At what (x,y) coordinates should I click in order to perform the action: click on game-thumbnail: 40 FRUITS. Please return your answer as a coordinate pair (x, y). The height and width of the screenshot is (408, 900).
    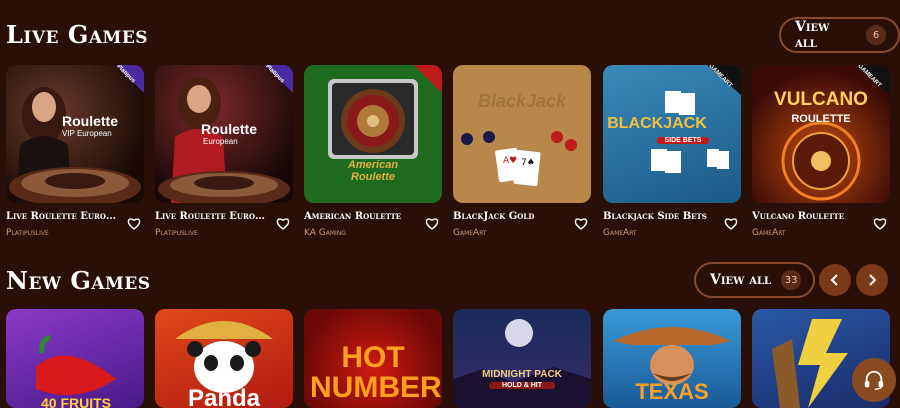
    Looking at the image, I should click on (75, 358).